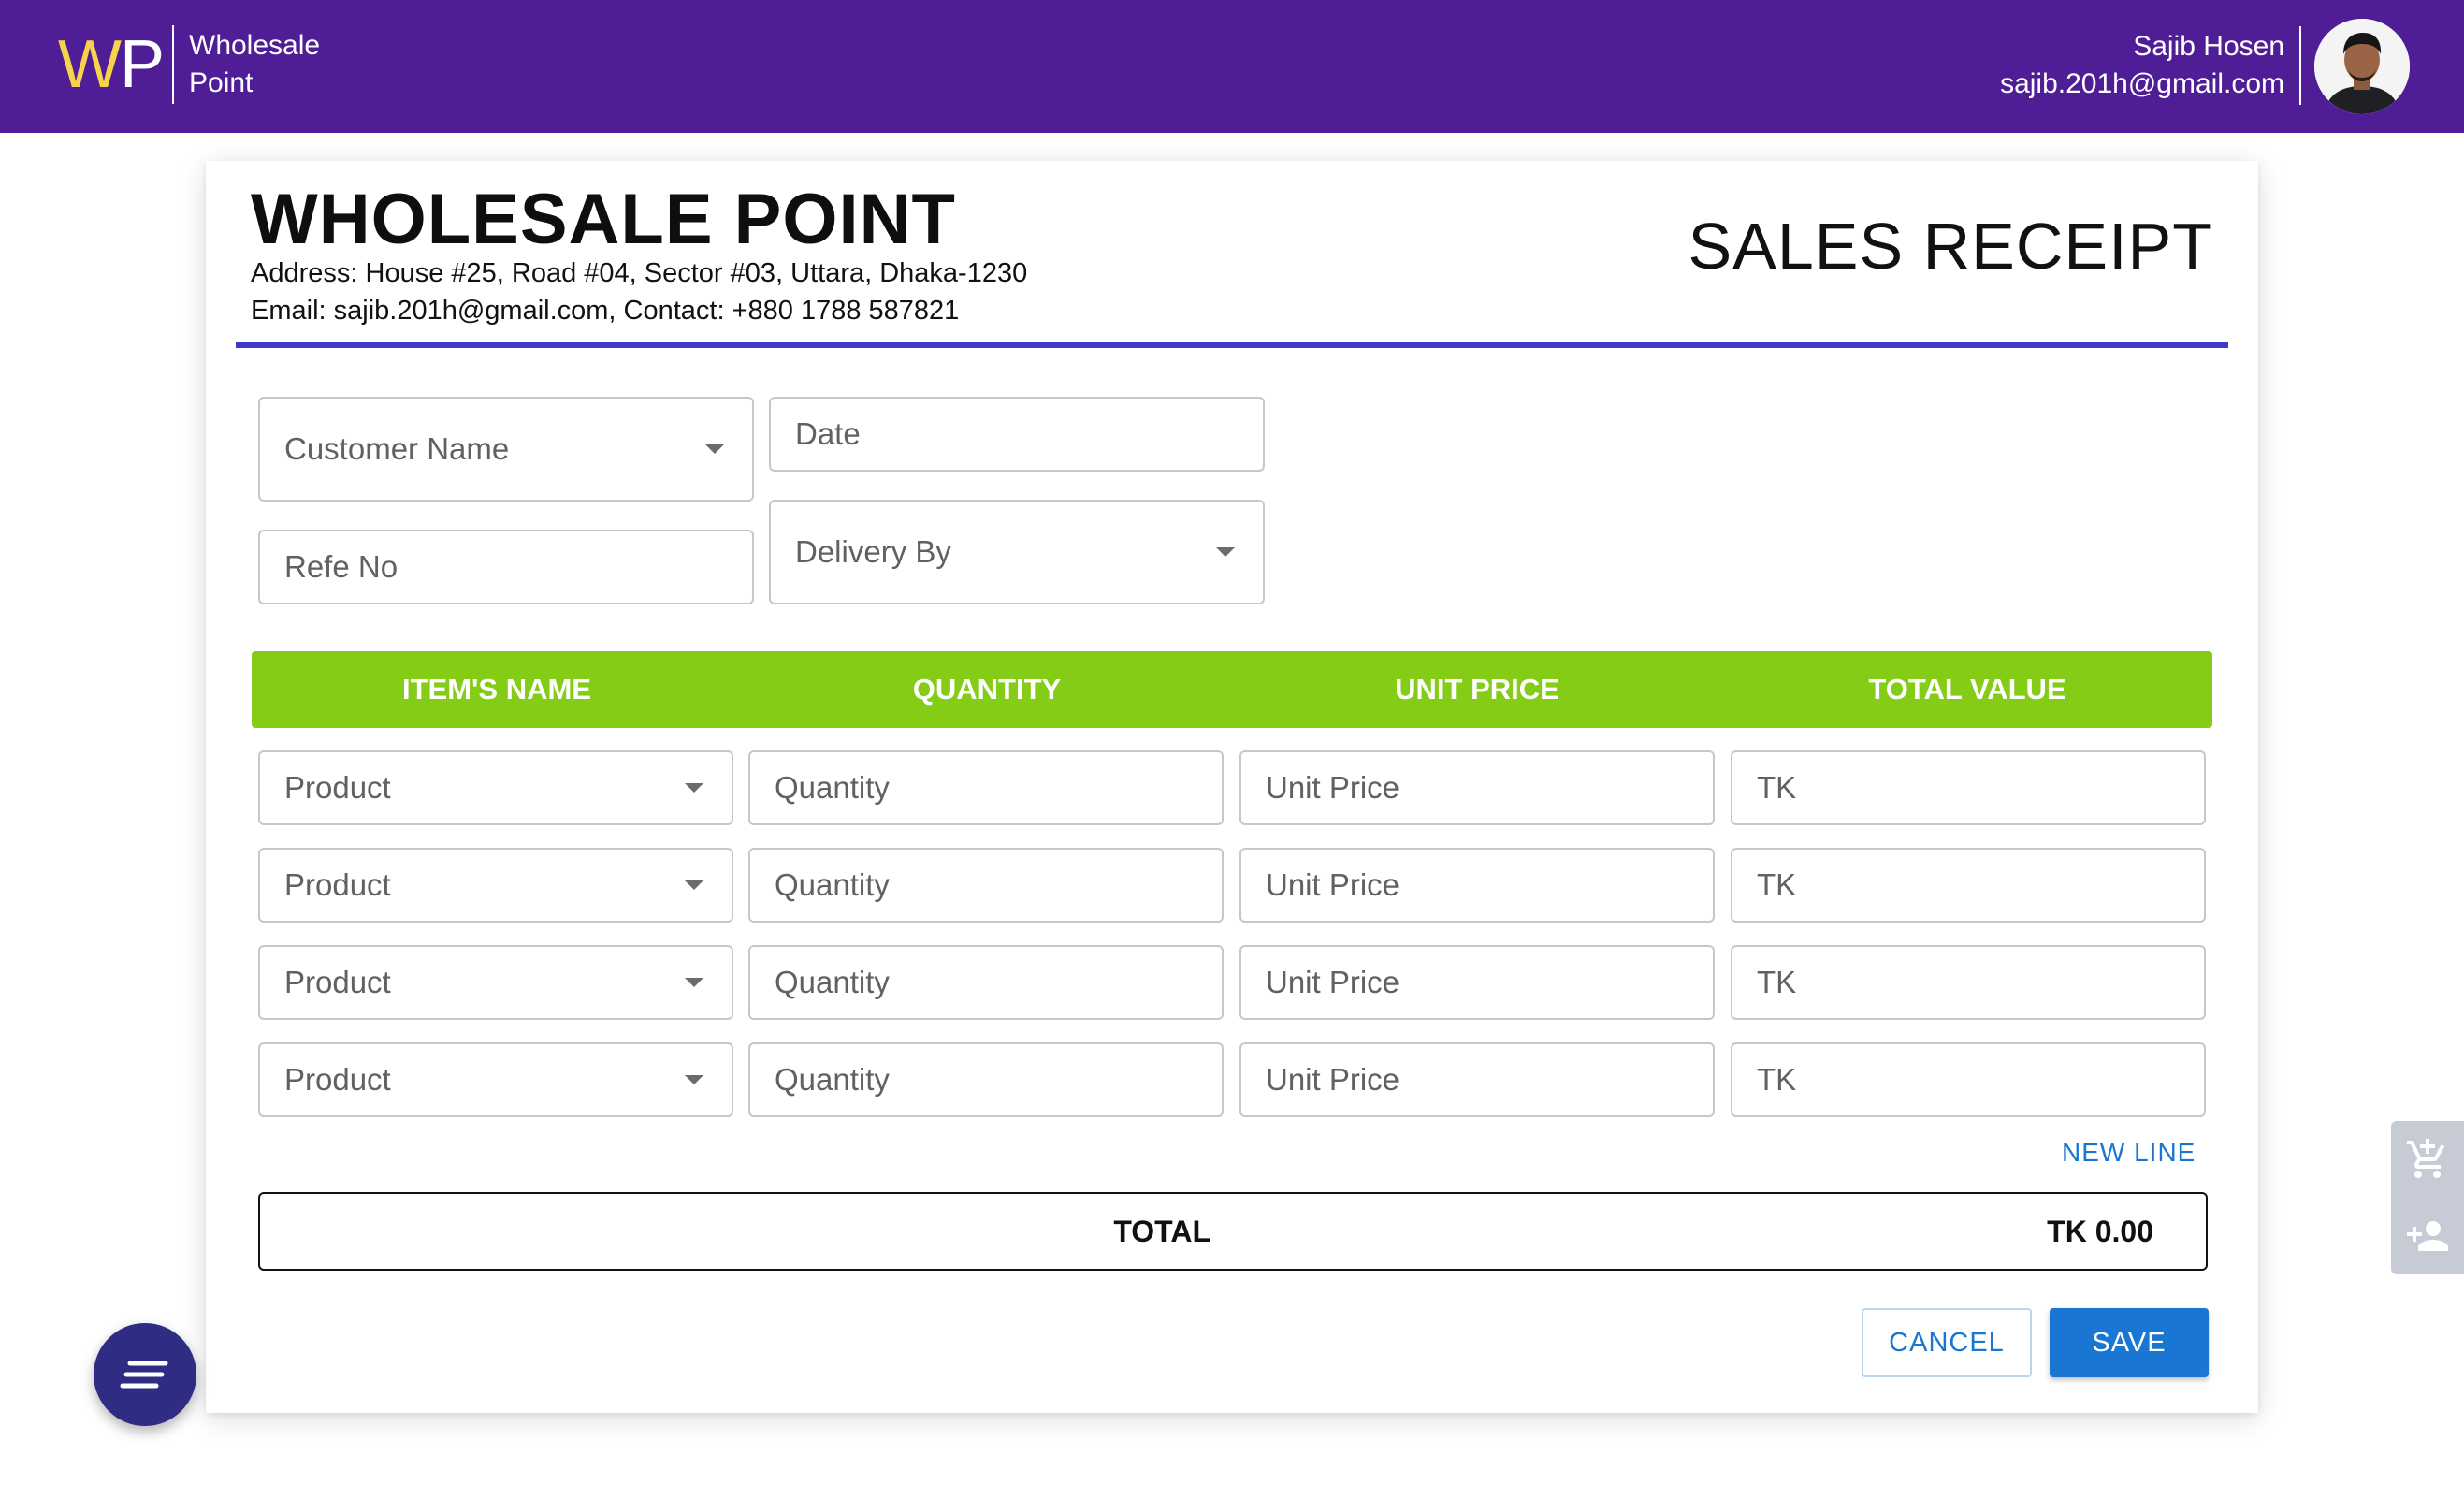  Describe the element at coordinates (495, 982) in the screenshot. I see `row-3-product-select: Product` at that location.